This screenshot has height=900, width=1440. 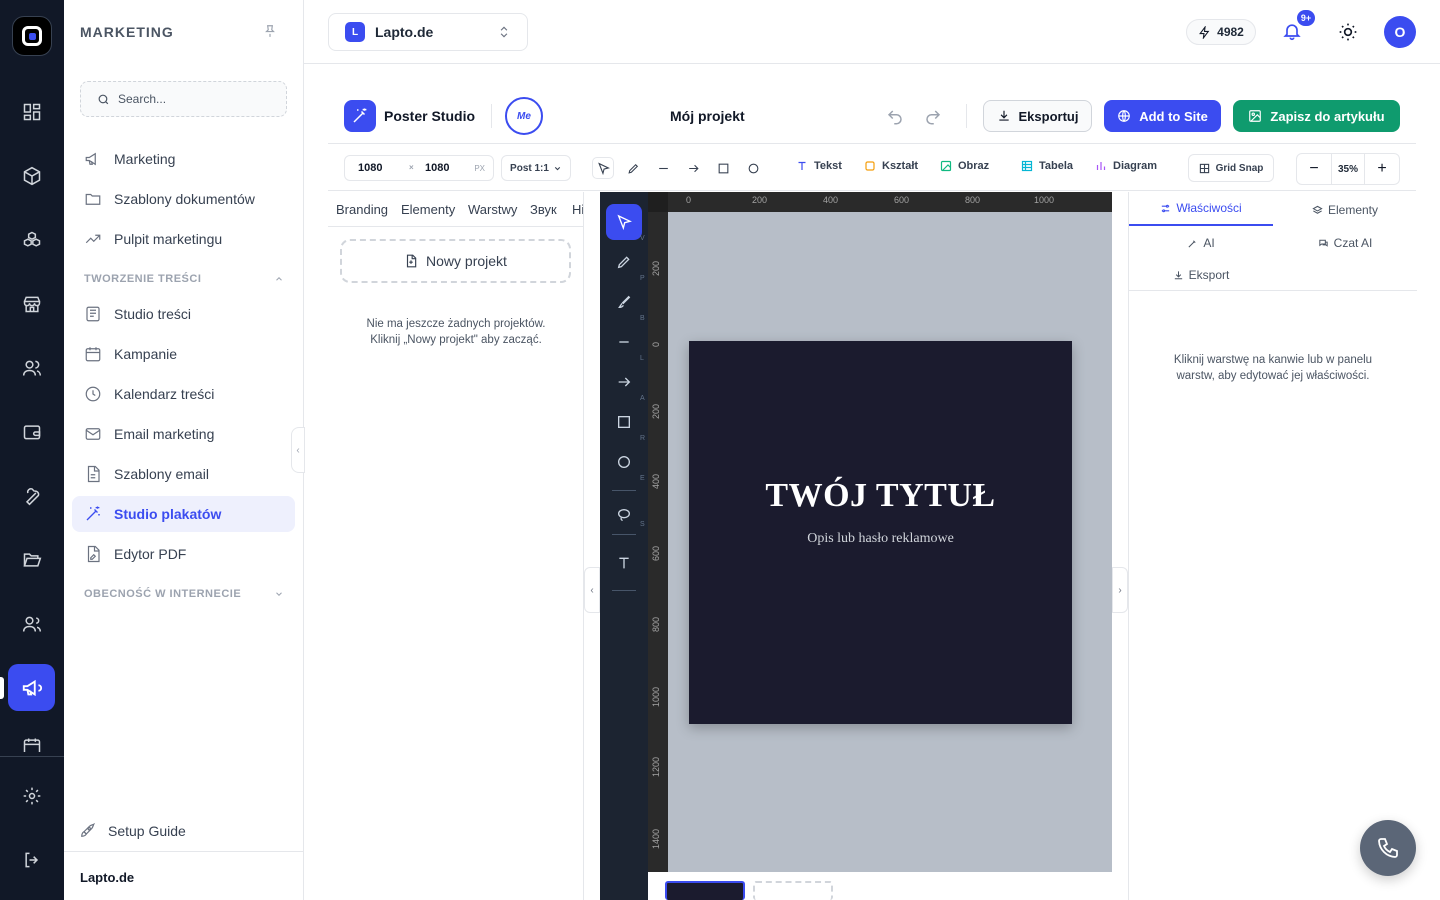 I want to click on chevron-down-icon, so click(x=557, y=168).